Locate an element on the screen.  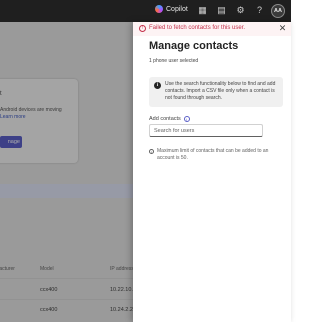
gear-icon: ⚙ is located at coordinates (240, 10).